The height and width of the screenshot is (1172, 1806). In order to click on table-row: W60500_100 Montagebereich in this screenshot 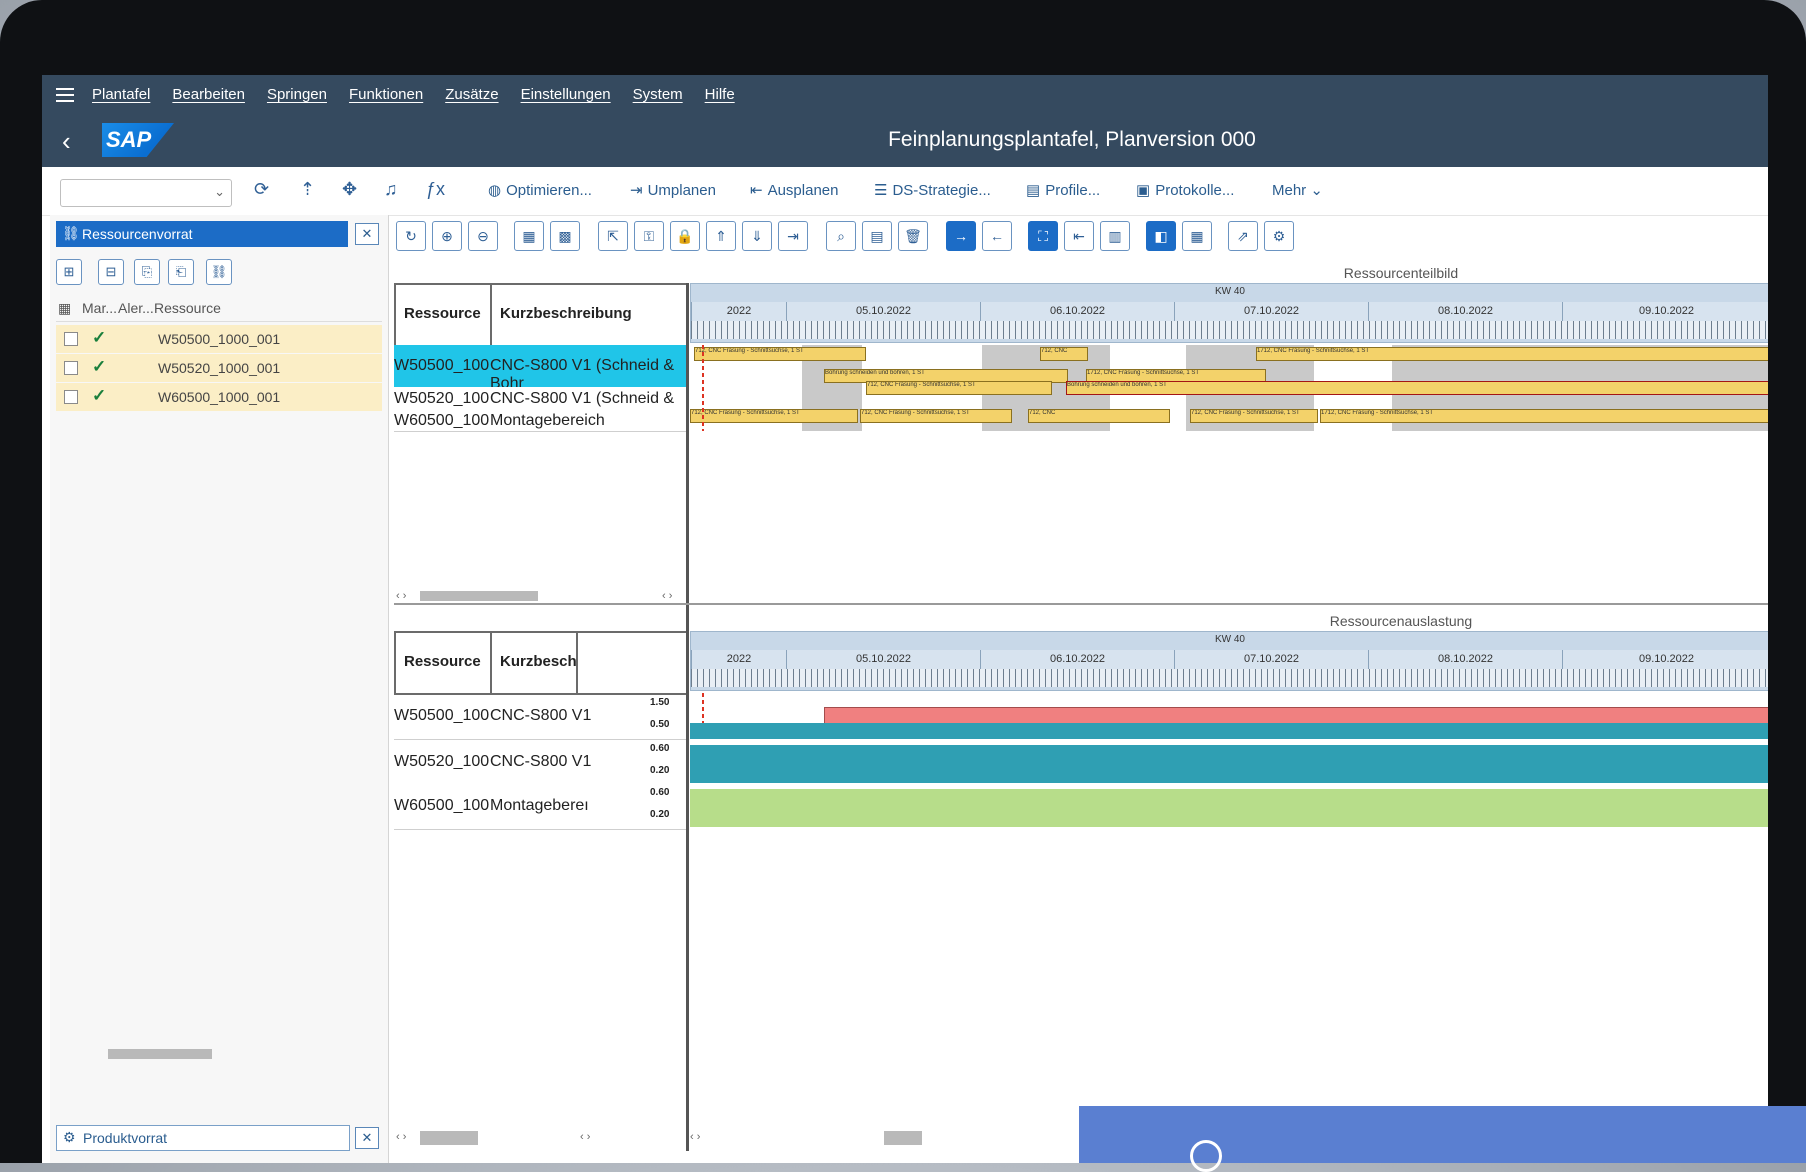, I will do `click(540, 420)`.